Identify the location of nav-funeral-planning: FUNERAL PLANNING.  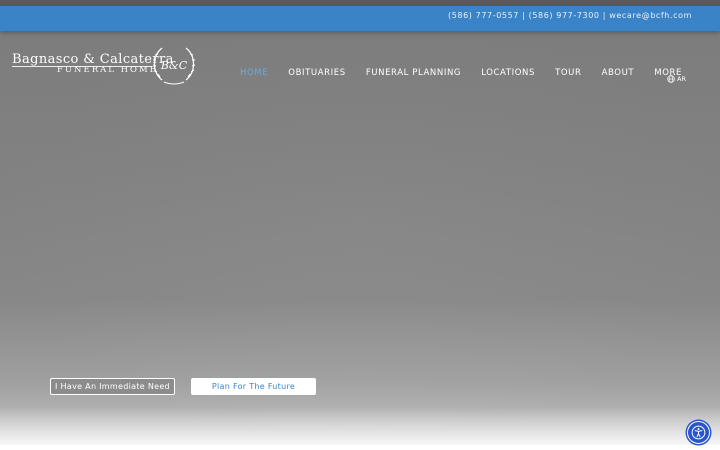
(413, 73).